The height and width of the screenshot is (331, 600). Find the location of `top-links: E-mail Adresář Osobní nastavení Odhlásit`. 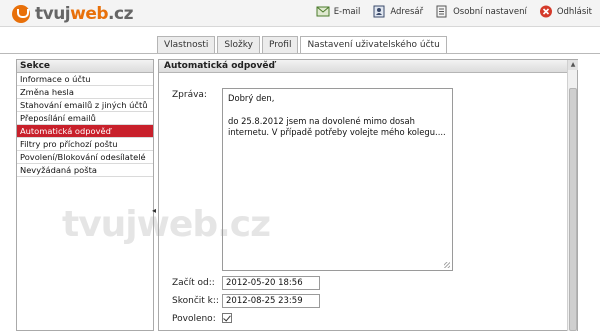

top-links: E-mail Adresář Osobní nastavení Odhlásit is located at coordinates (454, 11).